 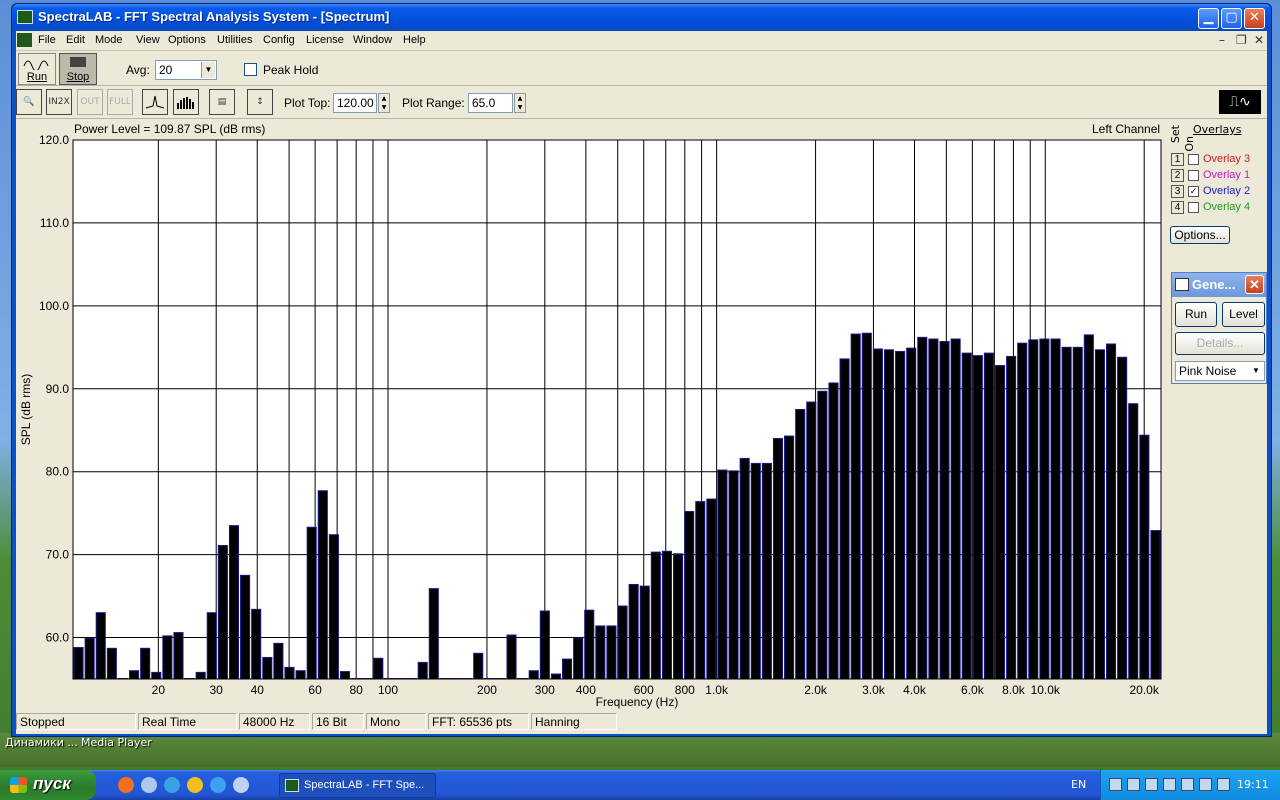 What do you see at coordinates (48, 785) in the screenshot?
I see `start-button: пуск` at bounding box center [48, 785].